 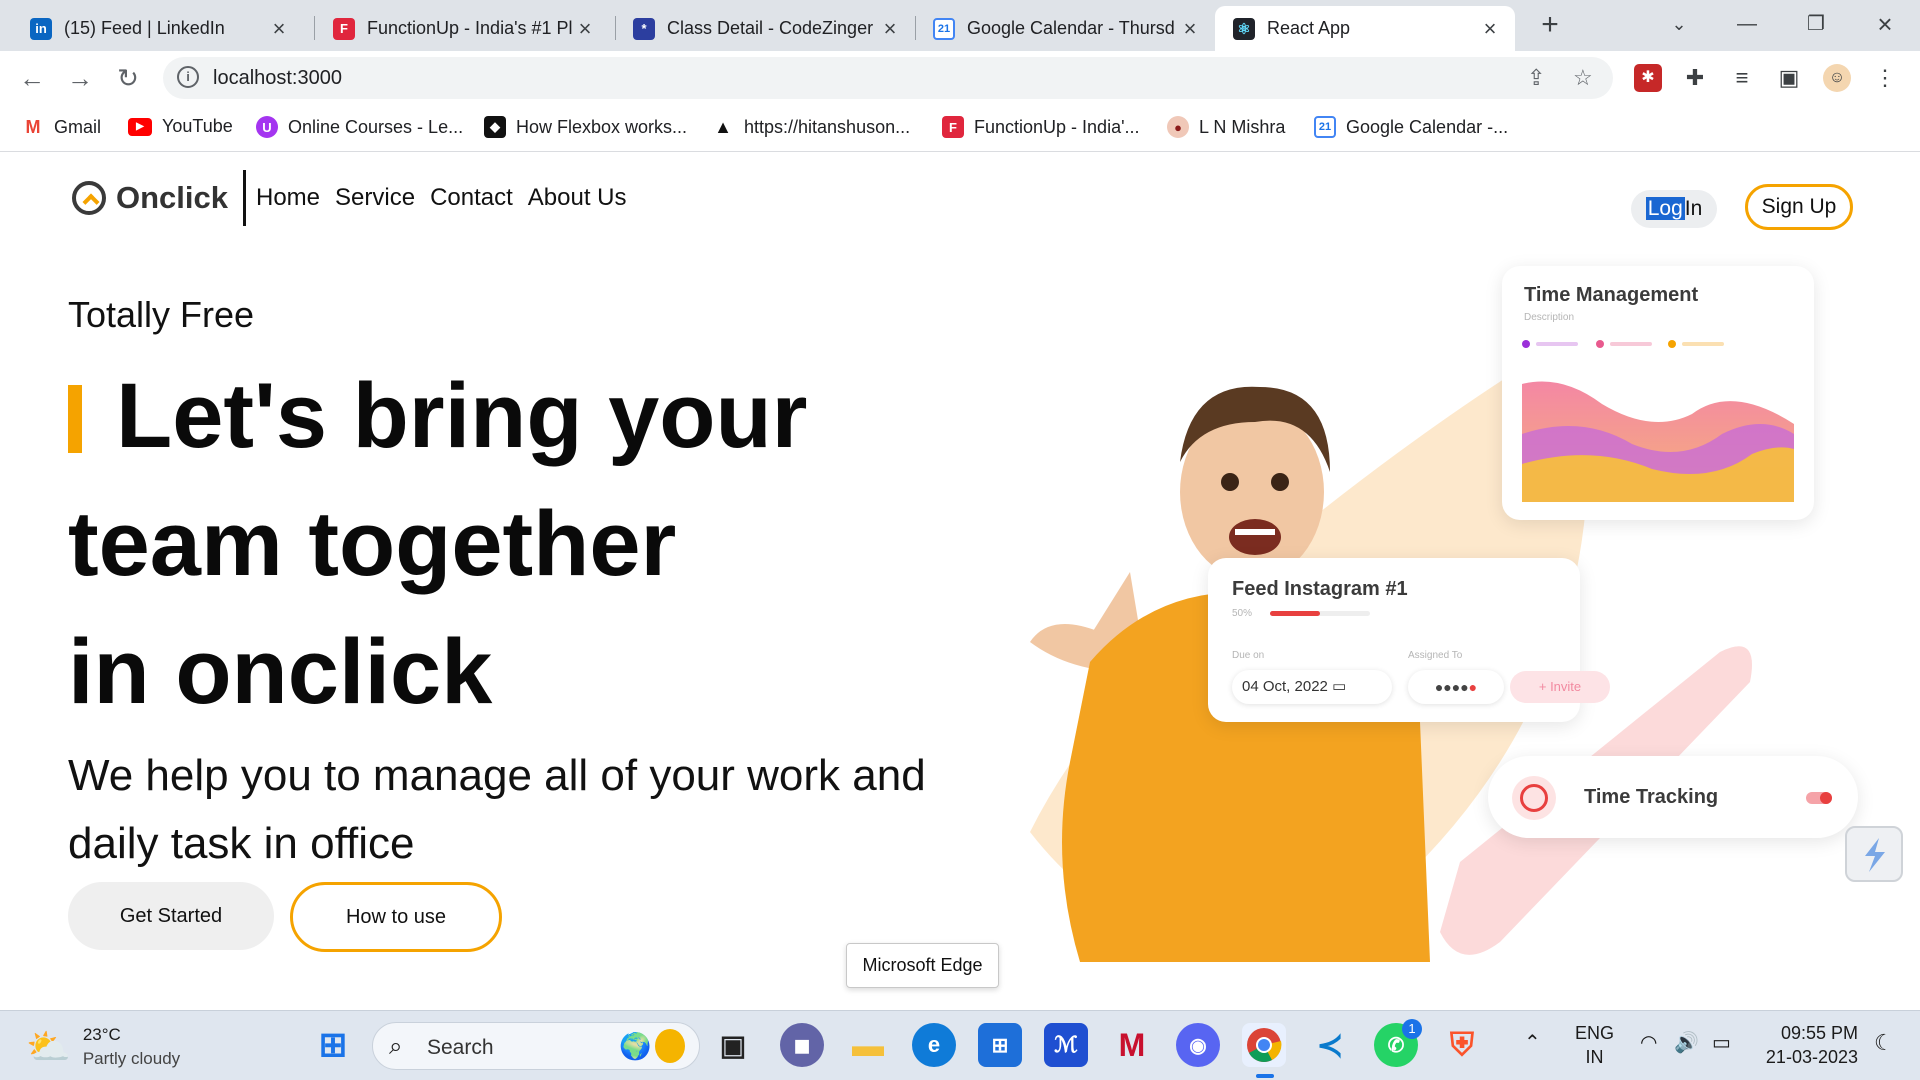 I want to click on functionup-icon: F, so click(x=953, y=127).